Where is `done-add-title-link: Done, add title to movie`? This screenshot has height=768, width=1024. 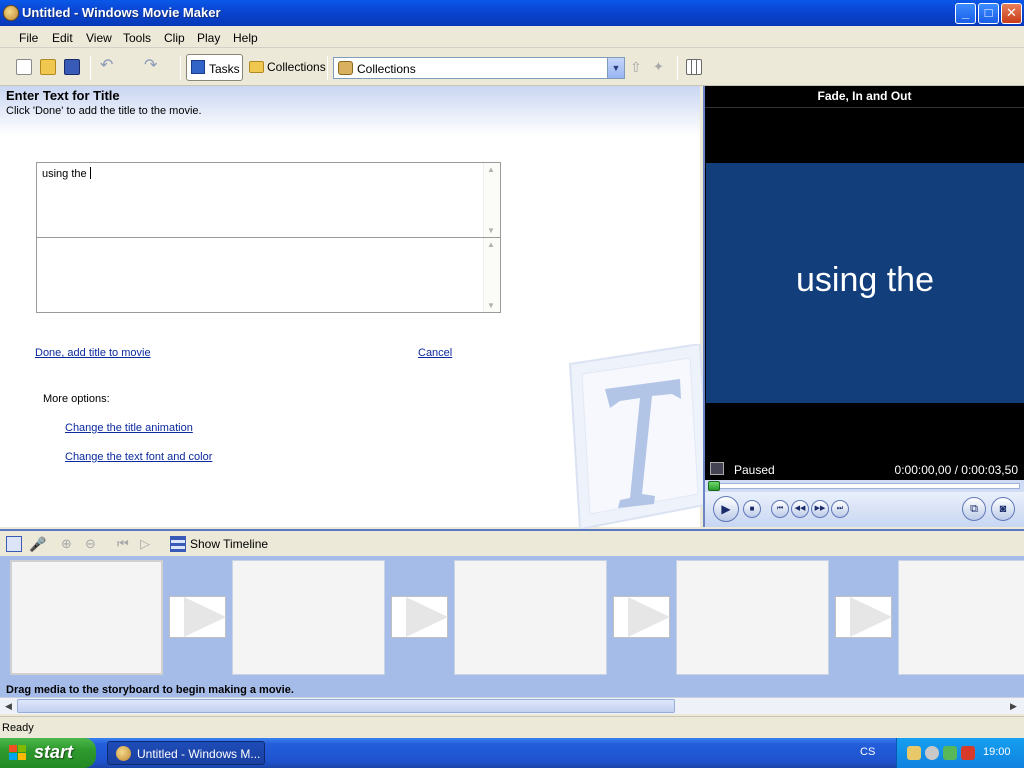
done-add-title-link: Done, add title to movie is located at coordinates (93, 353).